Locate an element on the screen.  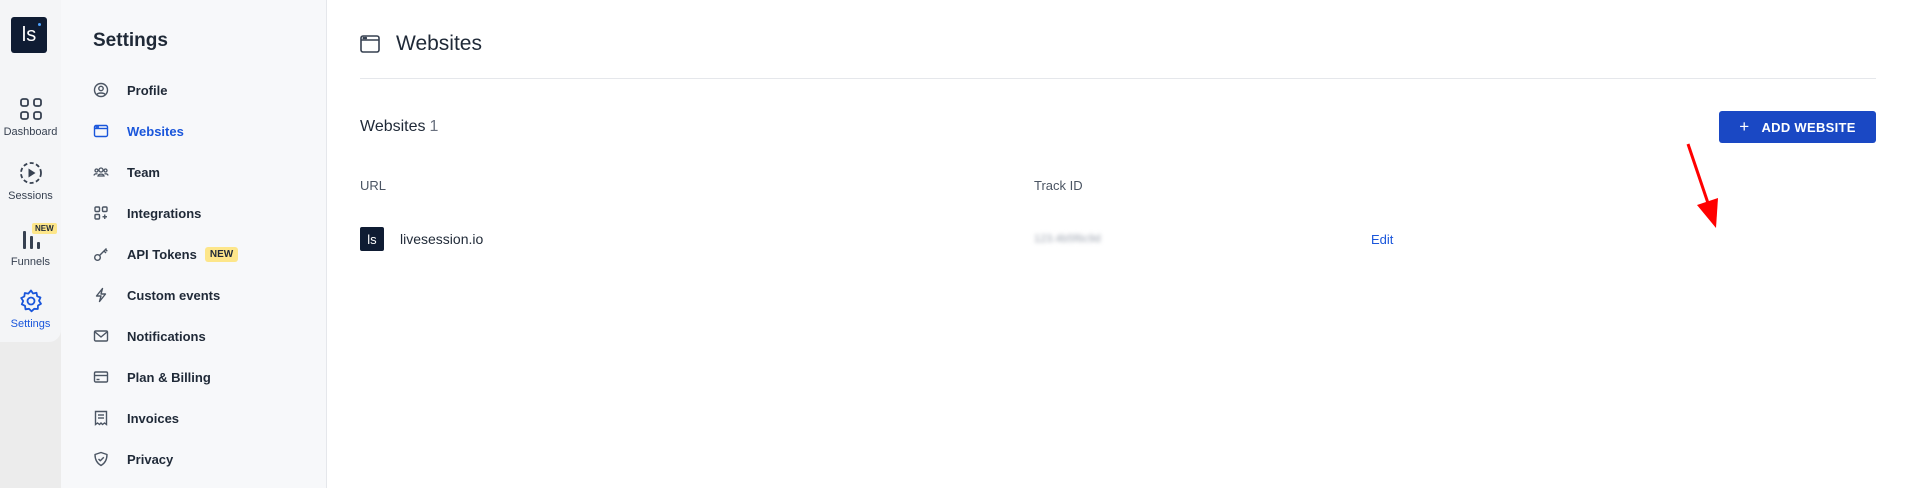
header-divider is located at coordinates (1118, 78).